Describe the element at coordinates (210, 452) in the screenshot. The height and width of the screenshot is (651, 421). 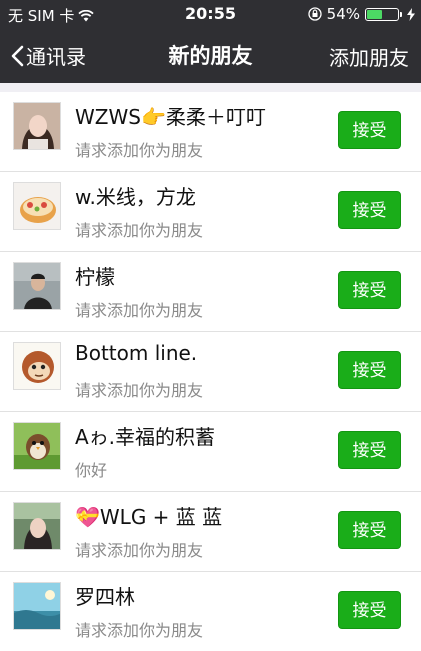
I see `list-item: Aゎ.幸福的积蓄 你好 接受` at that location.